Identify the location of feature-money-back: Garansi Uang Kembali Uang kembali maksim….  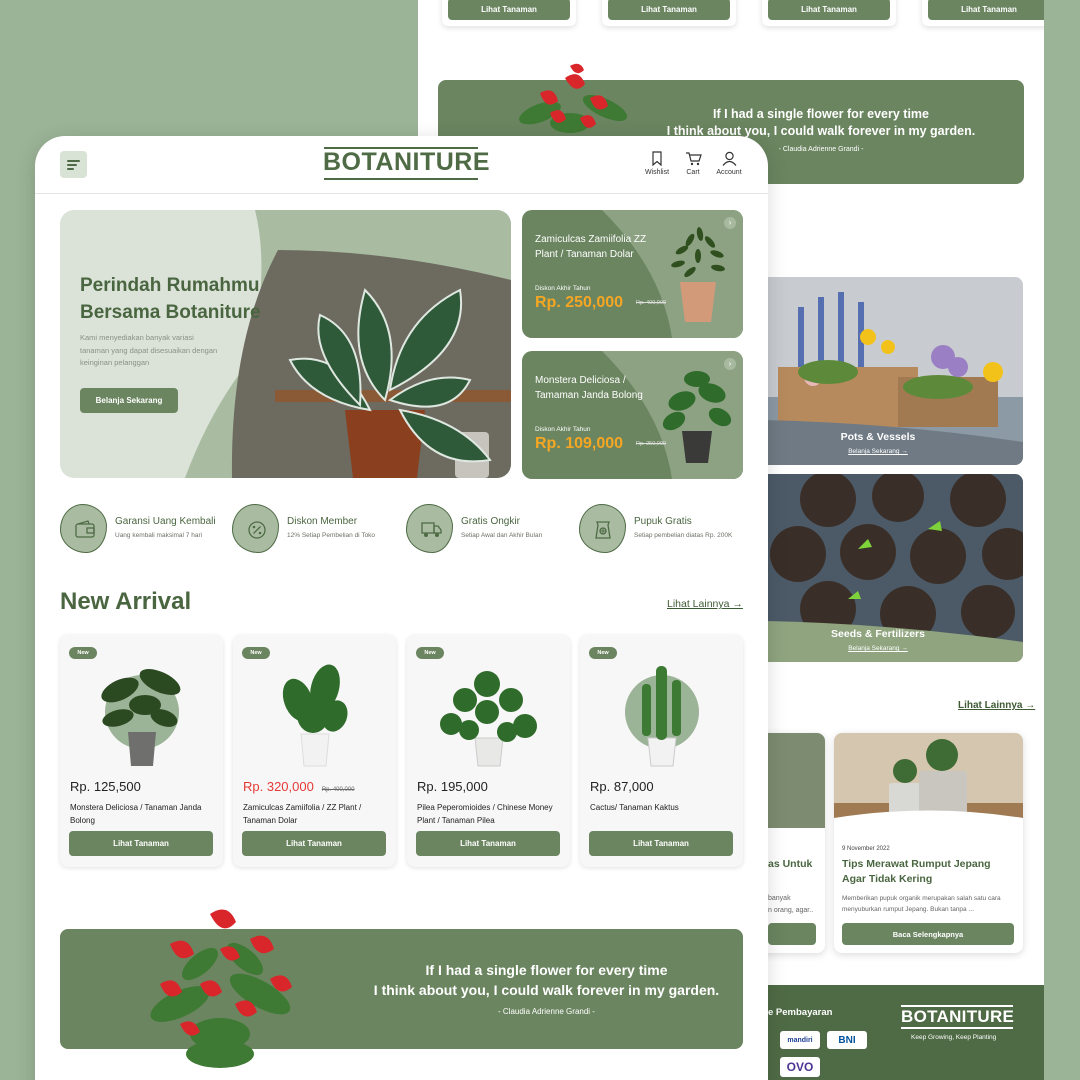
(142, 529).